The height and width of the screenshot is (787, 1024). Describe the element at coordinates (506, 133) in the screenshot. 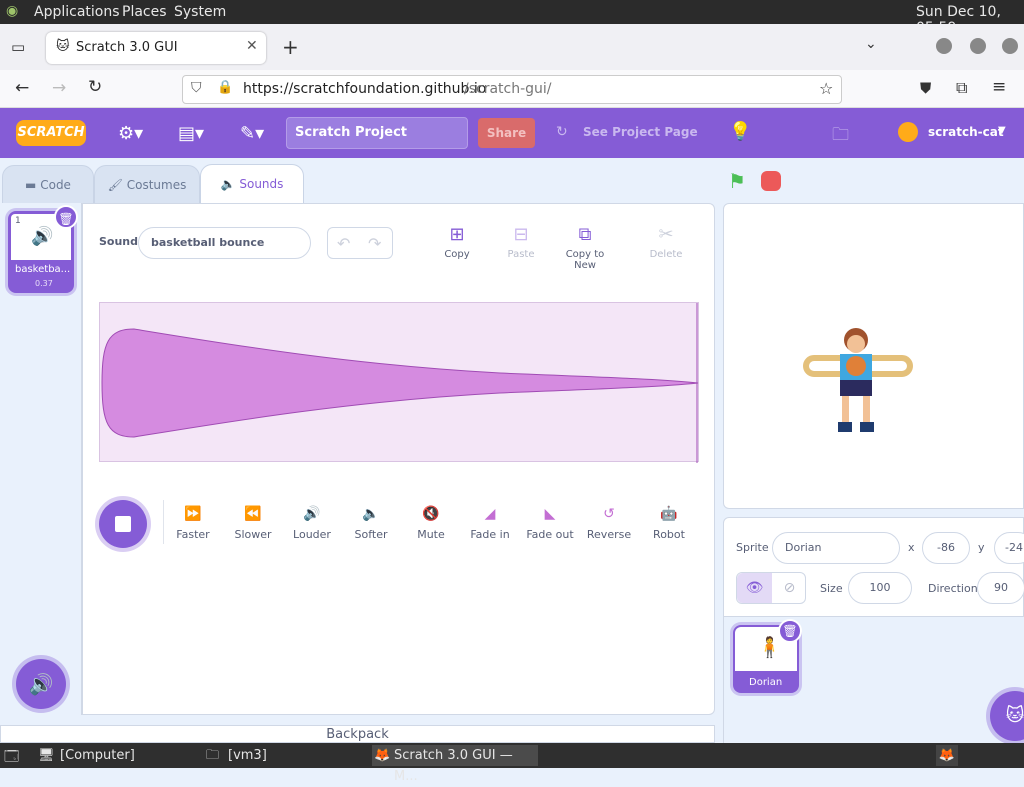

I see `share-button: Share` at that location.